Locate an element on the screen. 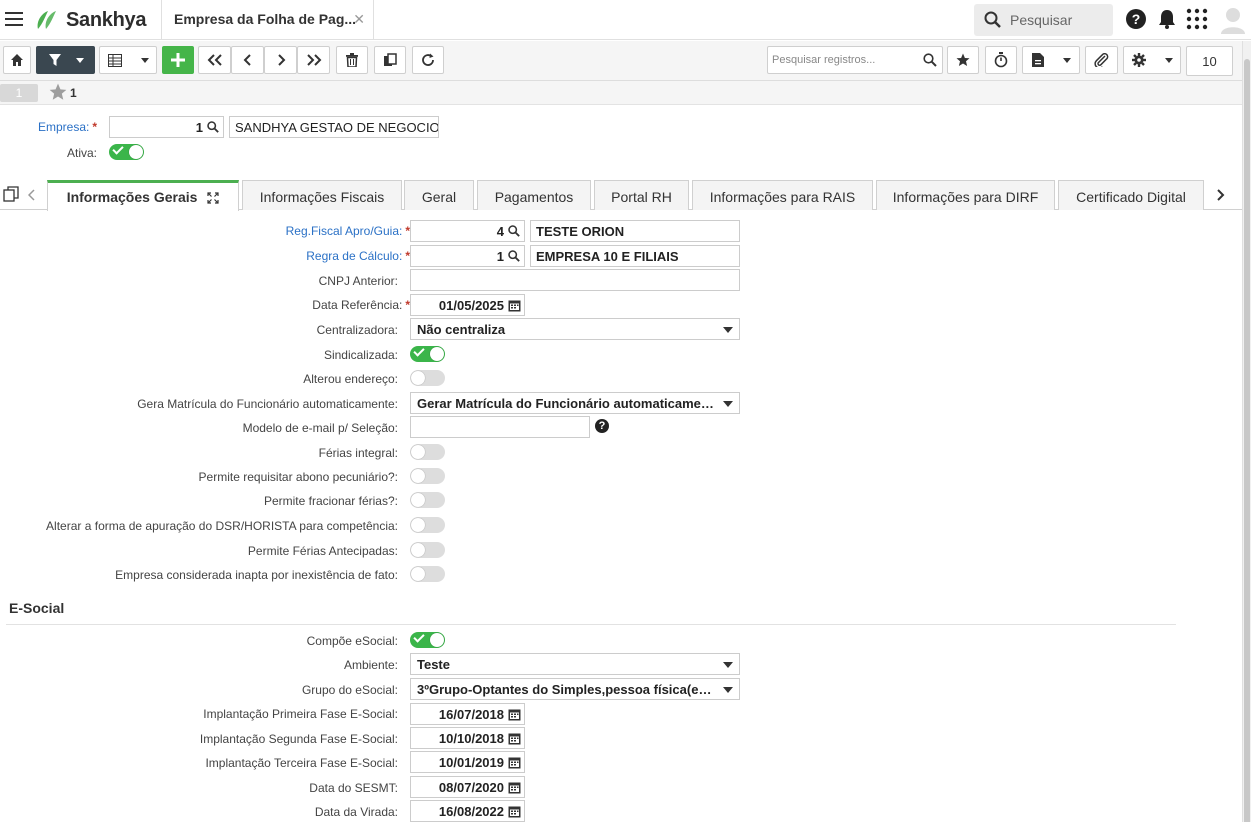 This screenshot has height=822, width=1251. menu-icon is located at coordinates (14, 19).